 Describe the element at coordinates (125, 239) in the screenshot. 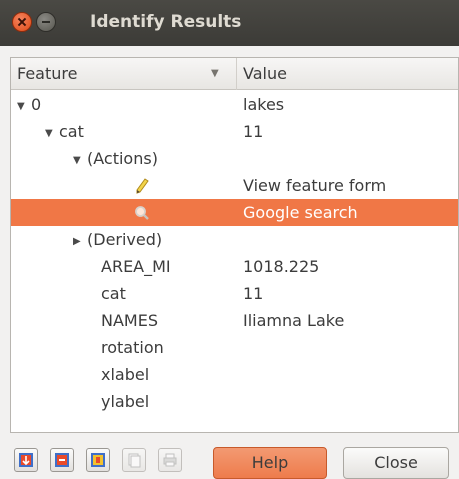

I see `row-key: (Derived)` at that location.